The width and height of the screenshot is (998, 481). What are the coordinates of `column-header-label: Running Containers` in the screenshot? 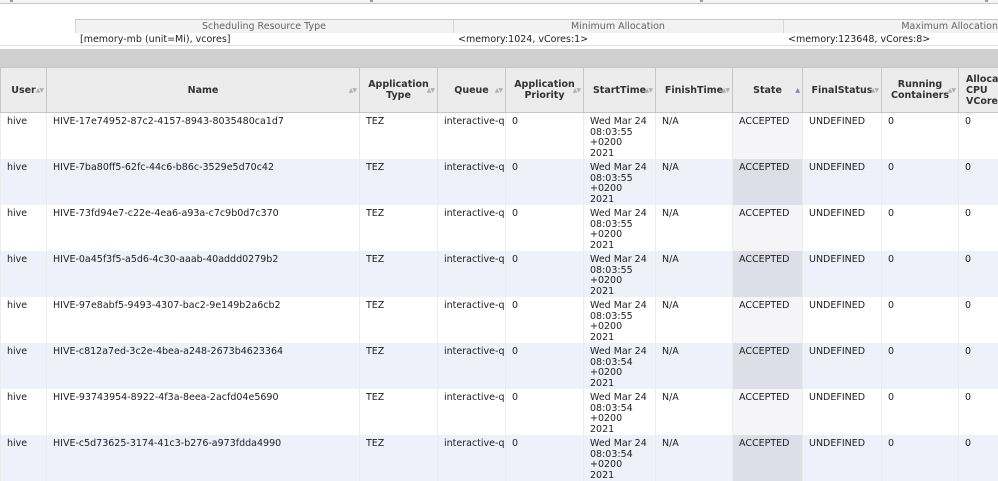 It's located at (920, 90).